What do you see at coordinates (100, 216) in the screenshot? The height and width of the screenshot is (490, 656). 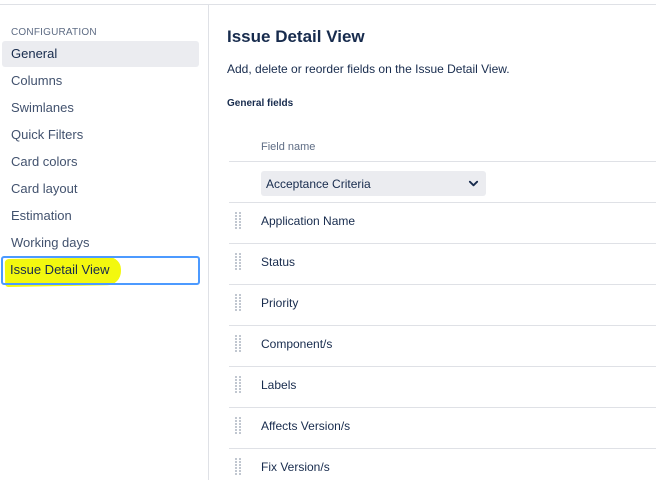 I see `sidebar-item-estimation: Estimation` at bounding box center [100, 216].